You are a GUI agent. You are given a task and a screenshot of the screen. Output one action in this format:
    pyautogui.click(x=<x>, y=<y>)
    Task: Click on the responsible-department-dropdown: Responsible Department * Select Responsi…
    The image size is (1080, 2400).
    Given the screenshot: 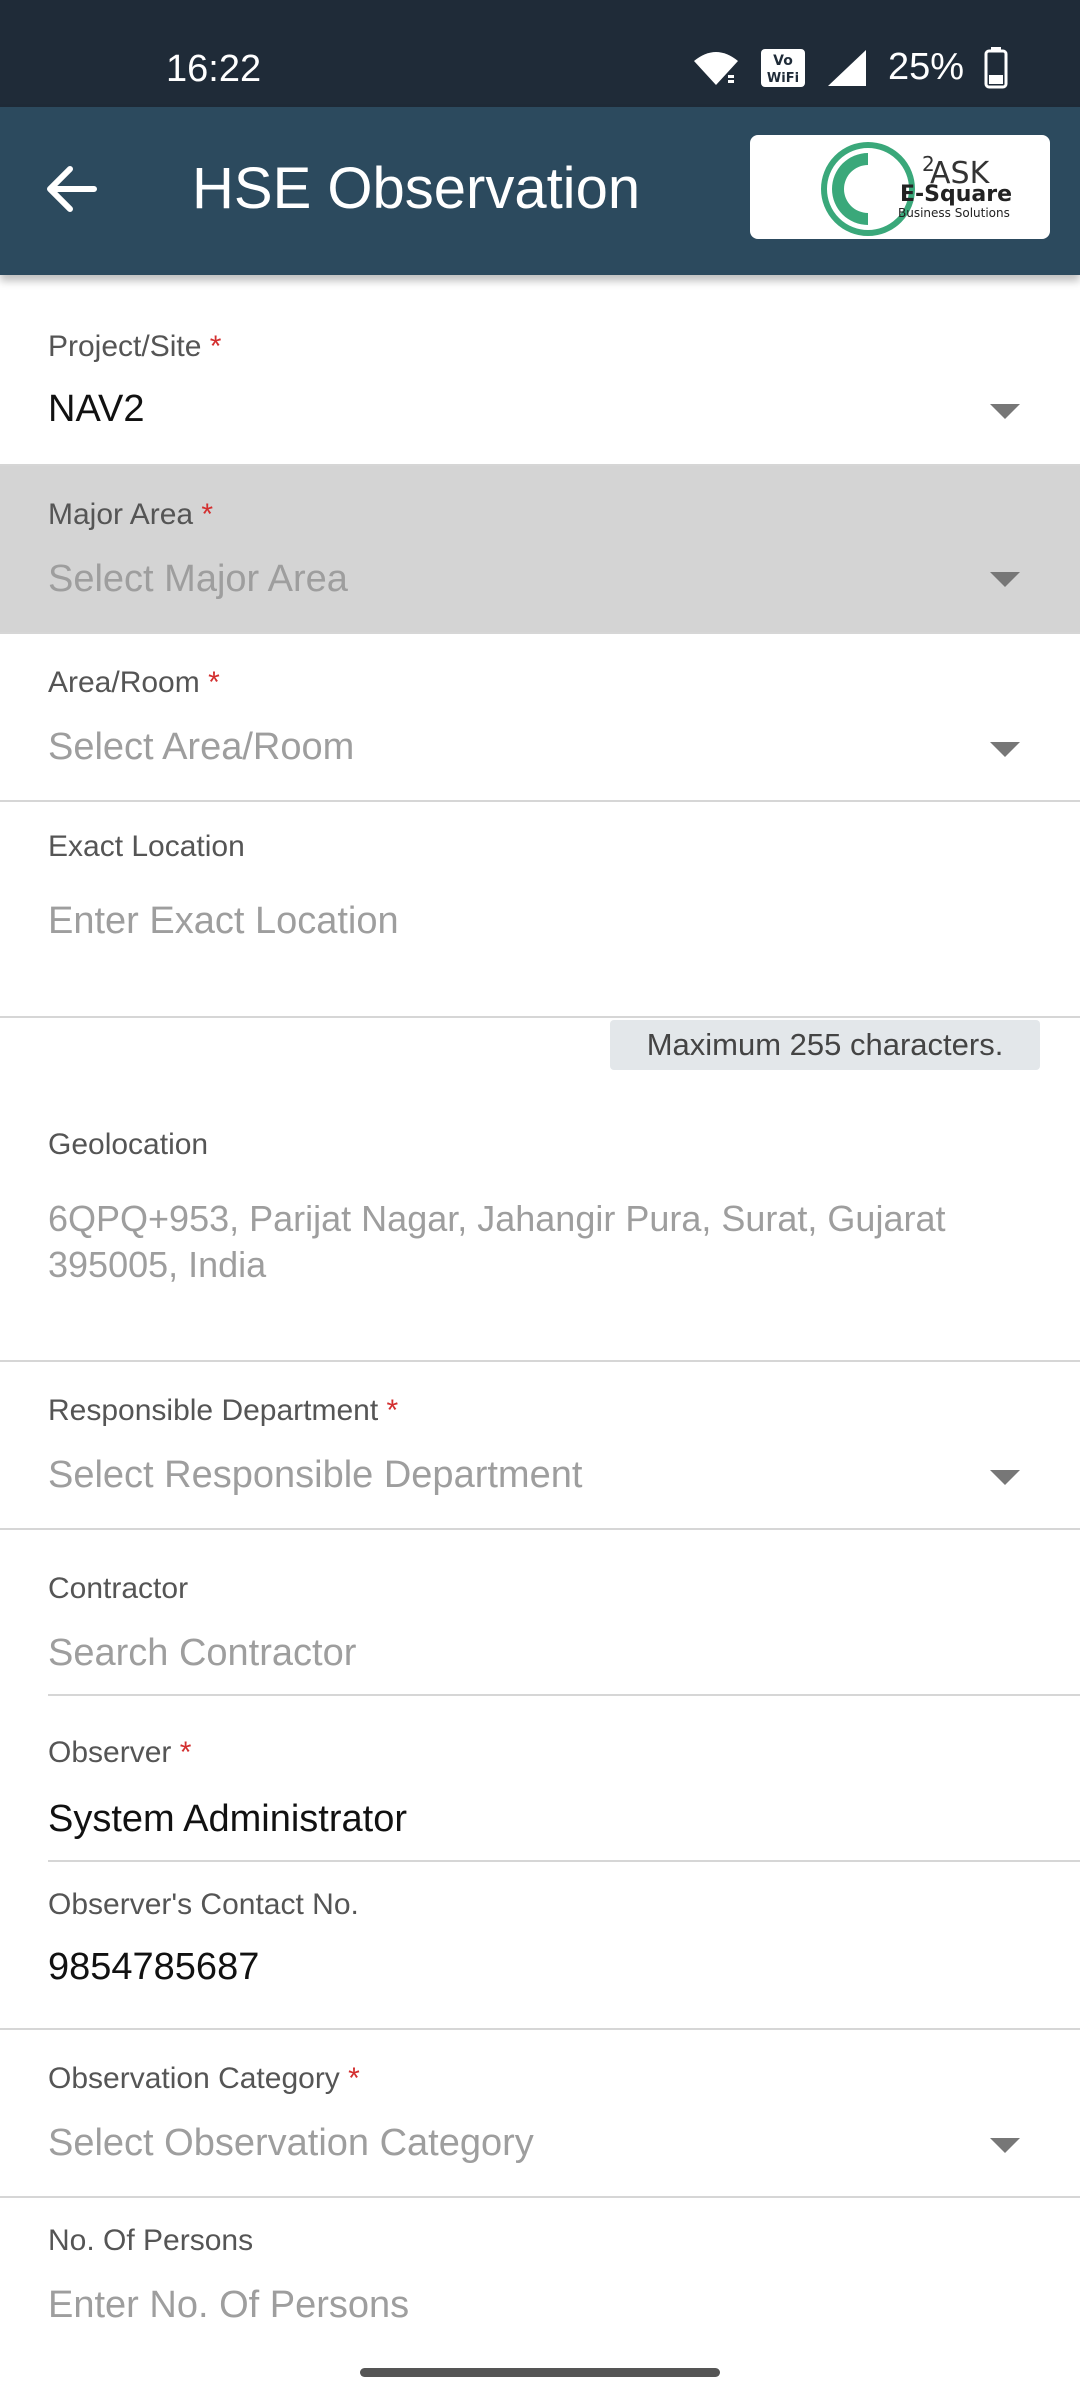 What is the action you would take?
    pyautogui.click(x=540, y=1446)
    